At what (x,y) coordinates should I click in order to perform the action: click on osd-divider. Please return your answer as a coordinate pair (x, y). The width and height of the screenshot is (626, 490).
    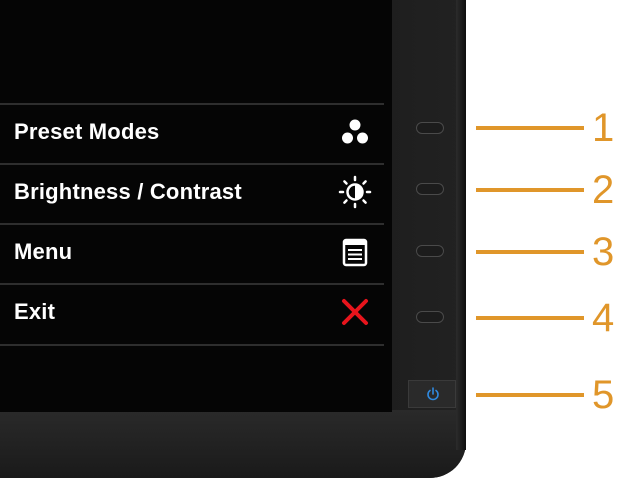
    Looking at the image, I should click on (192, 345).